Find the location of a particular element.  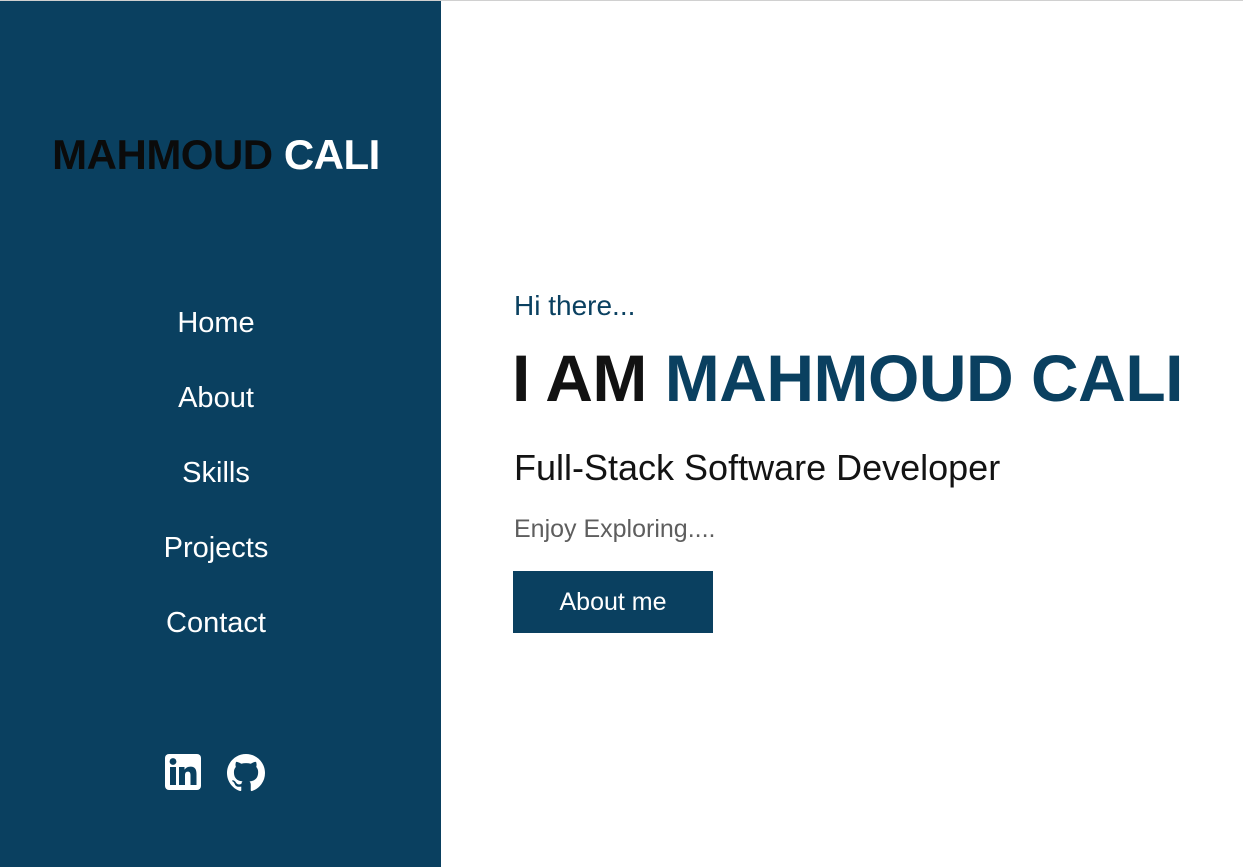

github-icon is located at coordinates (247, 775).